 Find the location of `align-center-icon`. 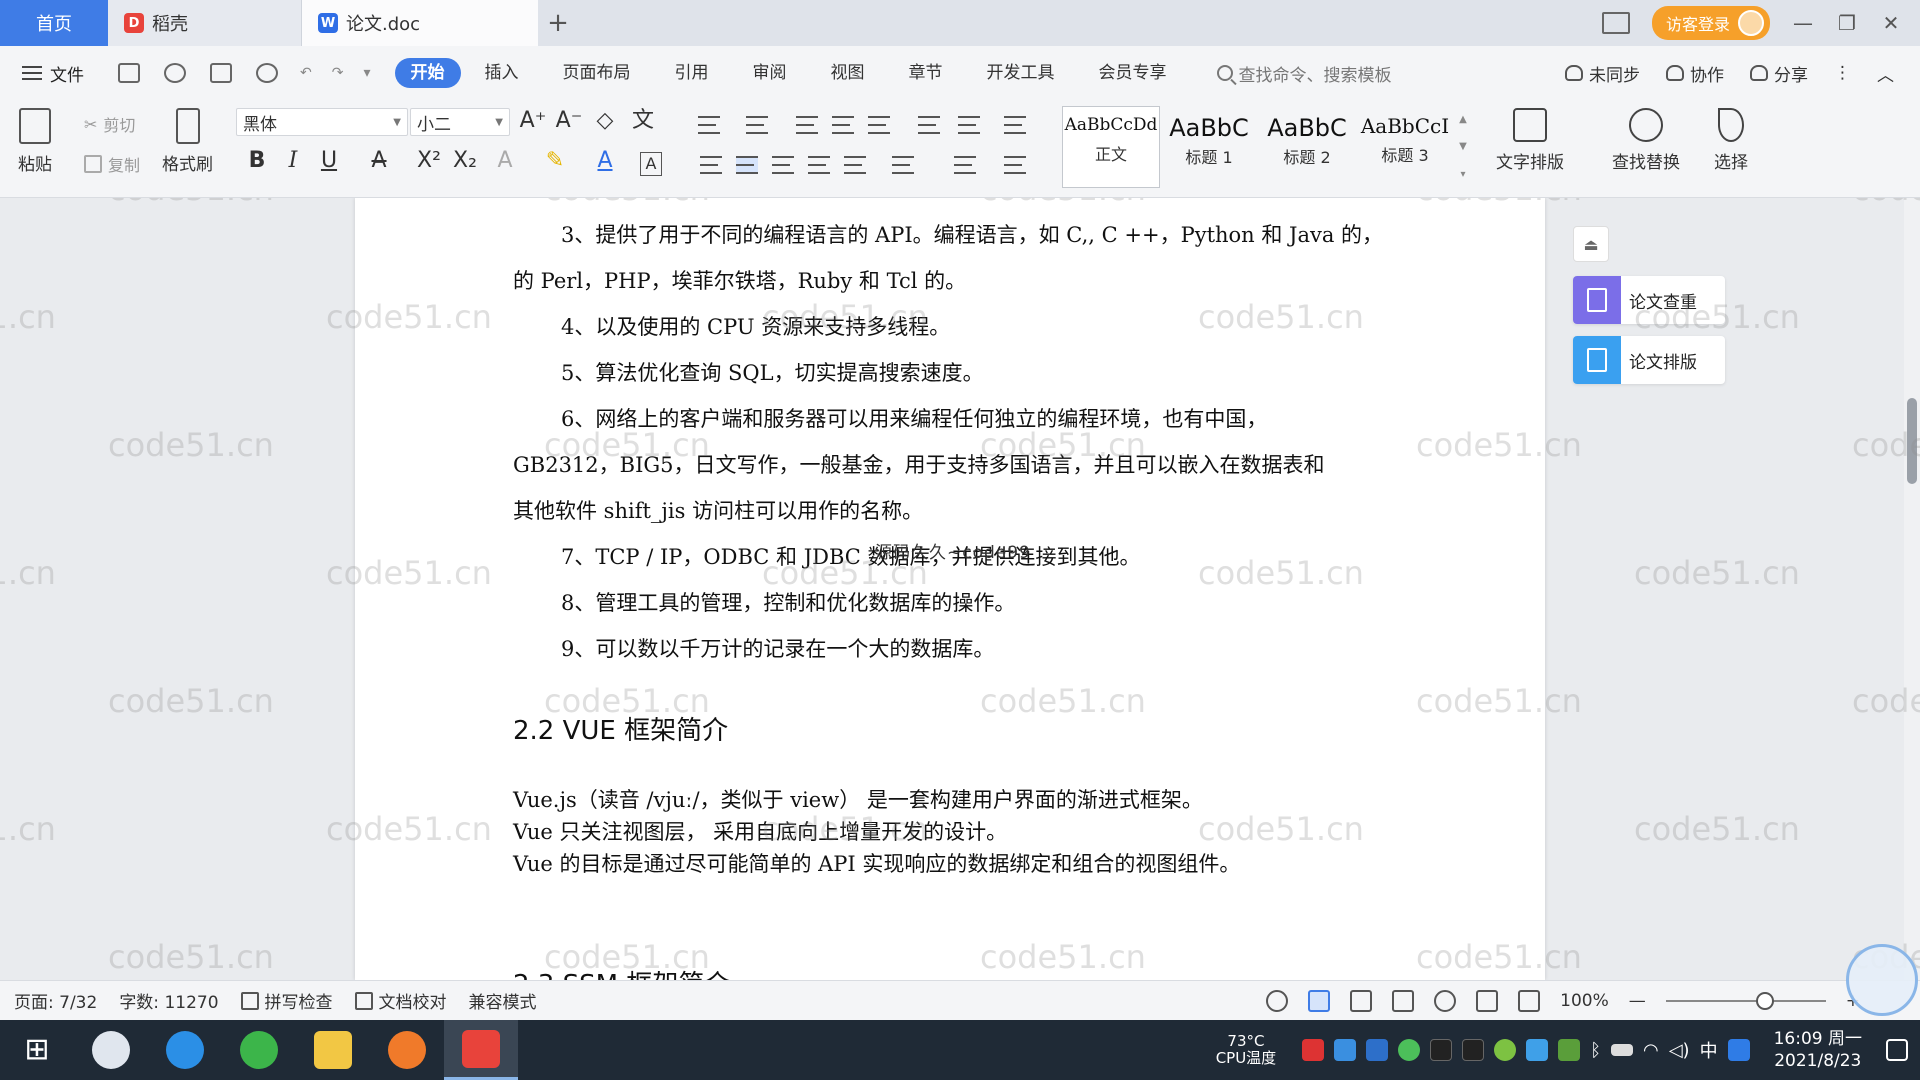

align-center-icon is located at coordinates (747, 165).